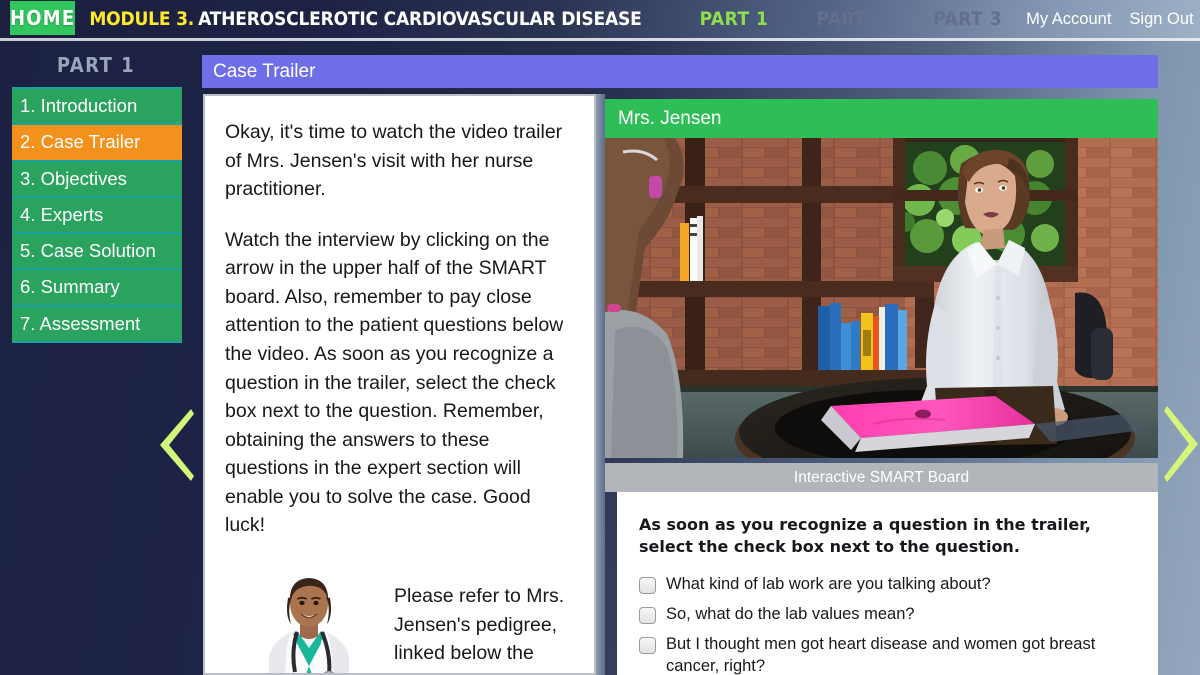 This screenshot has height=675, width=1200. Describe the element at coordinates (600, 39) in the screenshot. I see `header-divider` at that location.